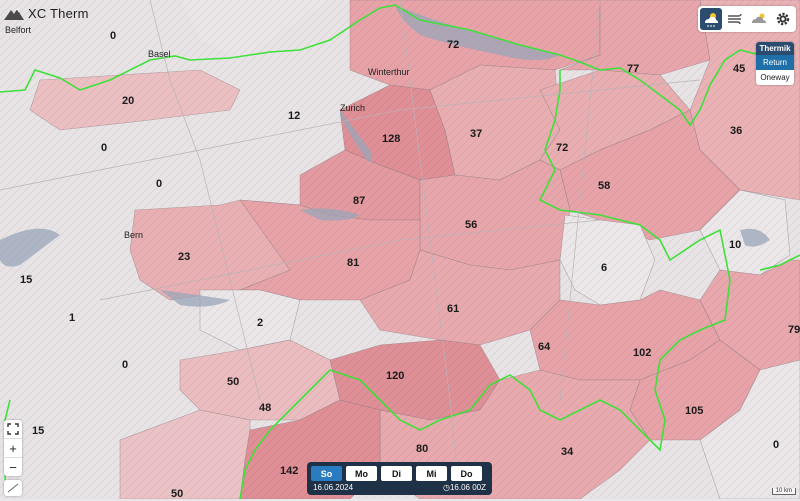  I want to click on region-value: 2, so click(260, 323).